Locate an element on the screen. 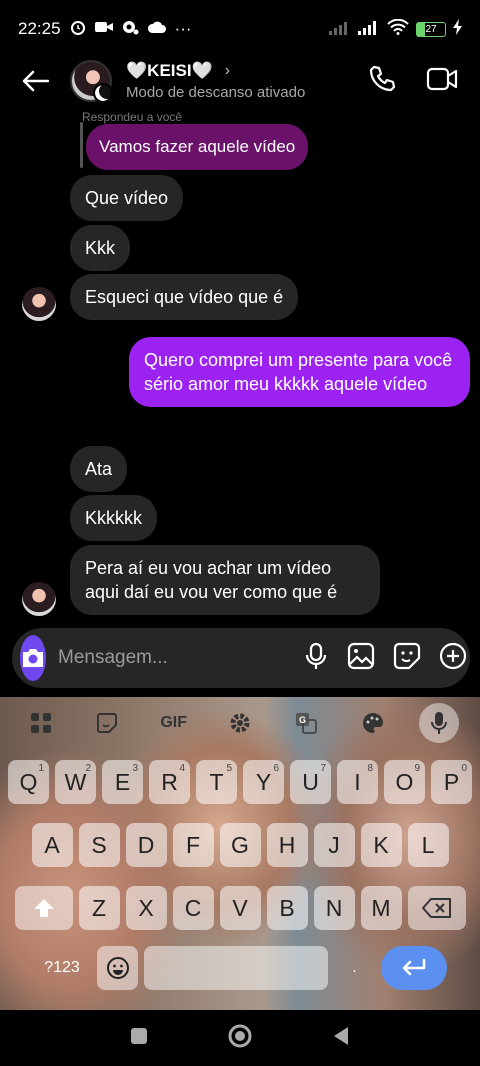  contact-info: 🤍KEISI🤍 › Modo de descanso ativado is located at coordinates (215, 81).